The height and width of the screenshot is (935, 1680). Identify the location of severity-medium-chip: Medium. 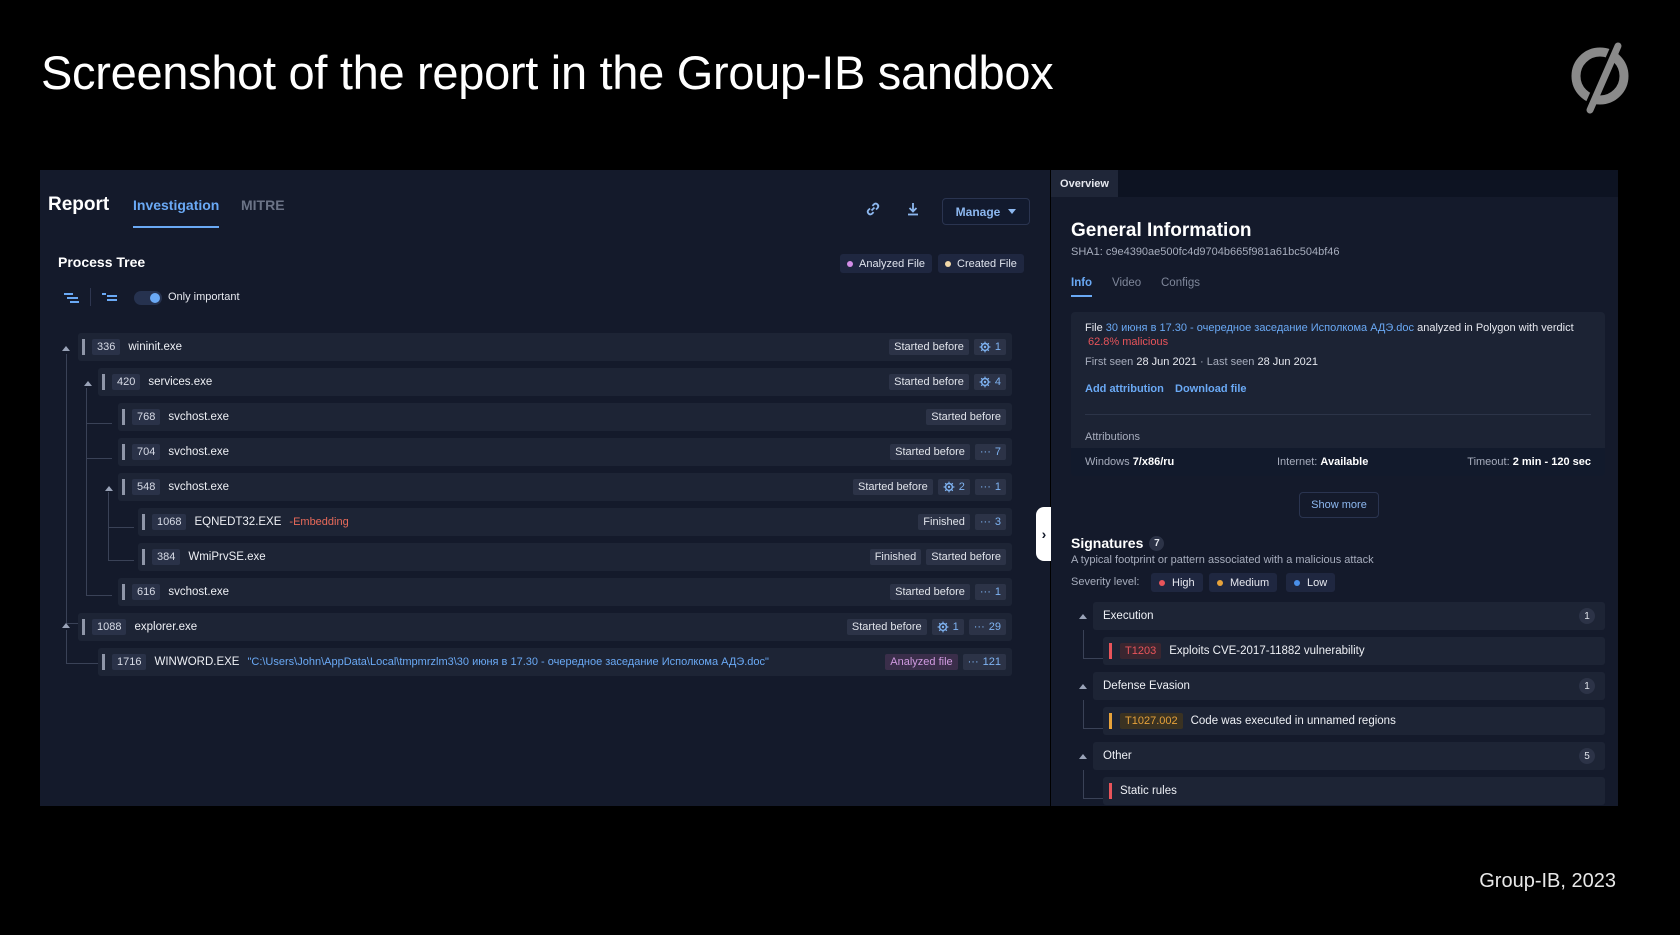
(1243, 582).